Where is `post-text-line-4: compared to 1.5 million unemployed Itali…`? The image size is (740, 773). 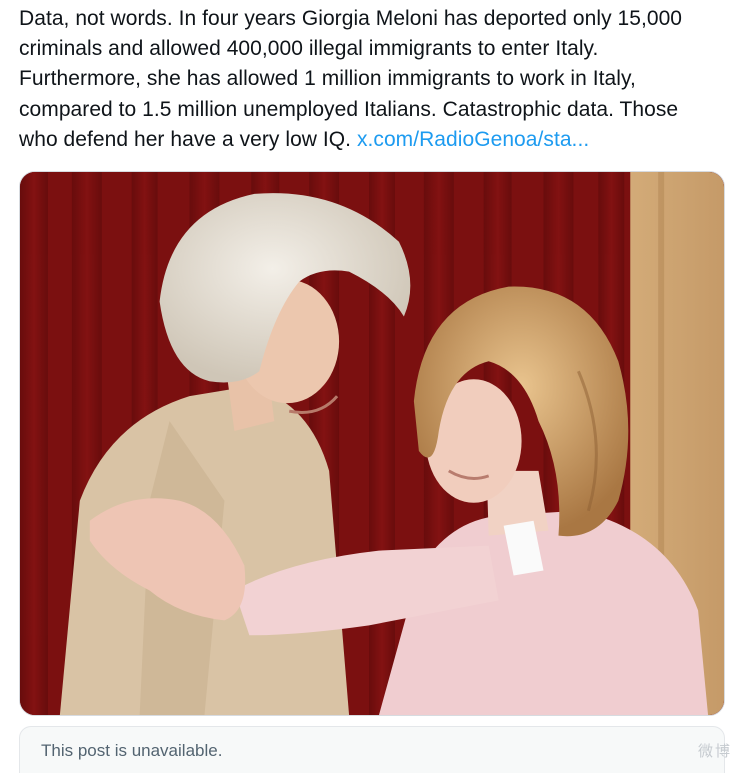 post-text-line-4: compared to 1.5 million unemployed Itali… is located at coordinates (349, 109).